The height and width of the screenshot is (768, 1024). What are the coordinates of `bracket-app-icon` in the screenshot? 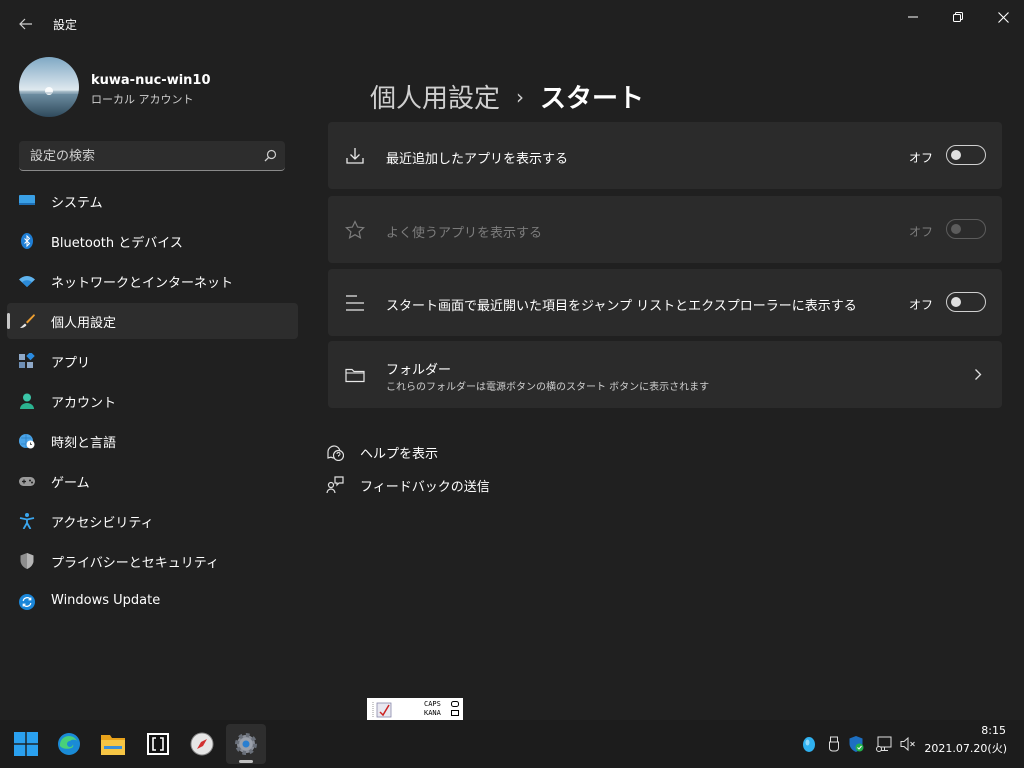 It's located at (158, 744).